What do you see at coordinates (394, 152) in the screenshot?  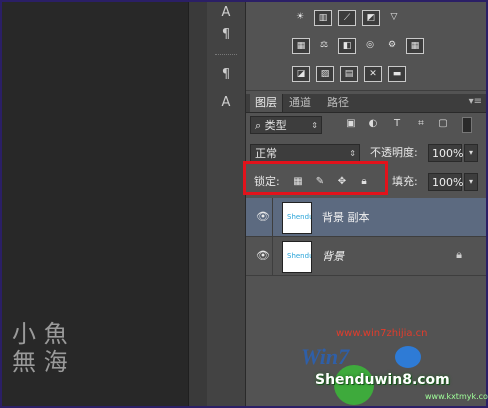 I see `opacity-label: 不透明度:` at bounding box center [394, 152].